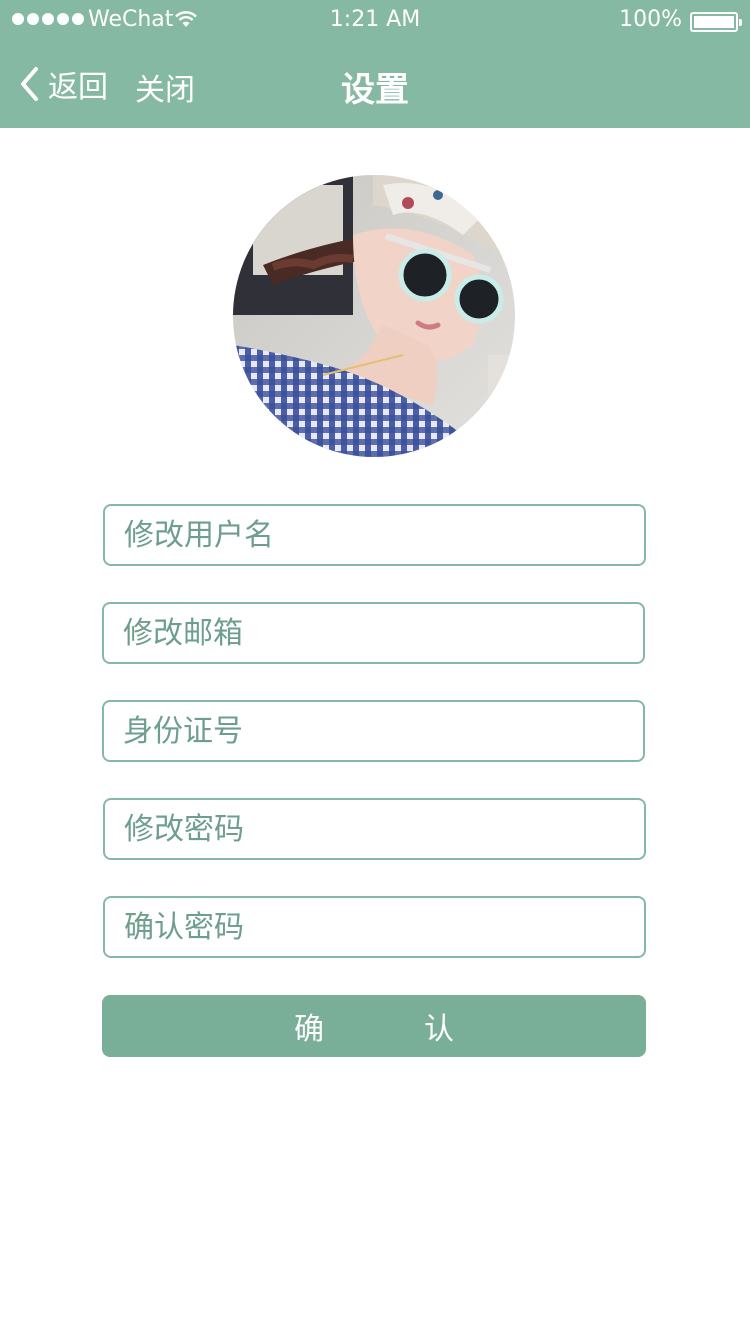  Describe the element at coordinates (374, 535) in the screenshot. I see `username-input` at that location.